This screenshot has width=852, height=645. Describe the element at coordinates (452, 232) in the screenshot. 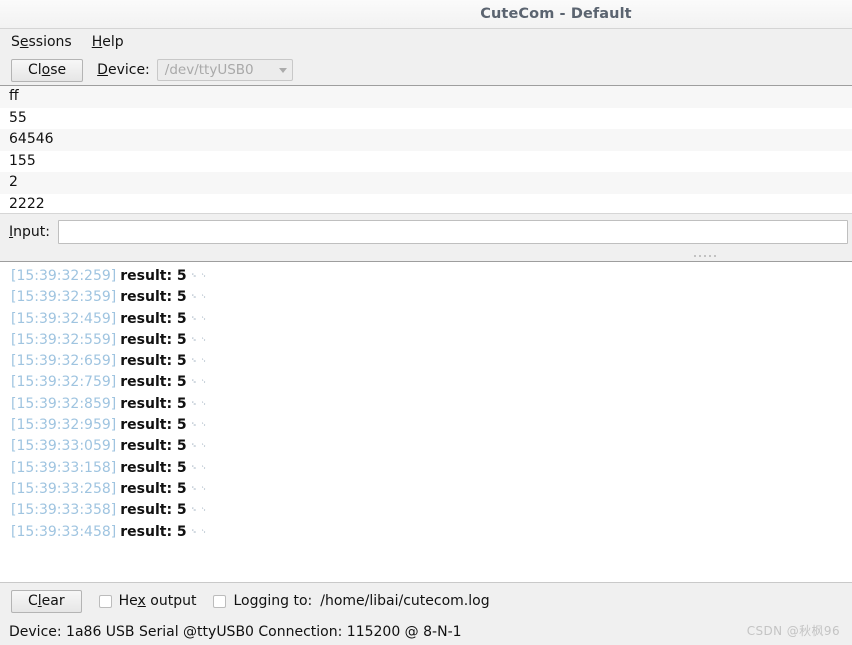

I see `input-field` at that location.